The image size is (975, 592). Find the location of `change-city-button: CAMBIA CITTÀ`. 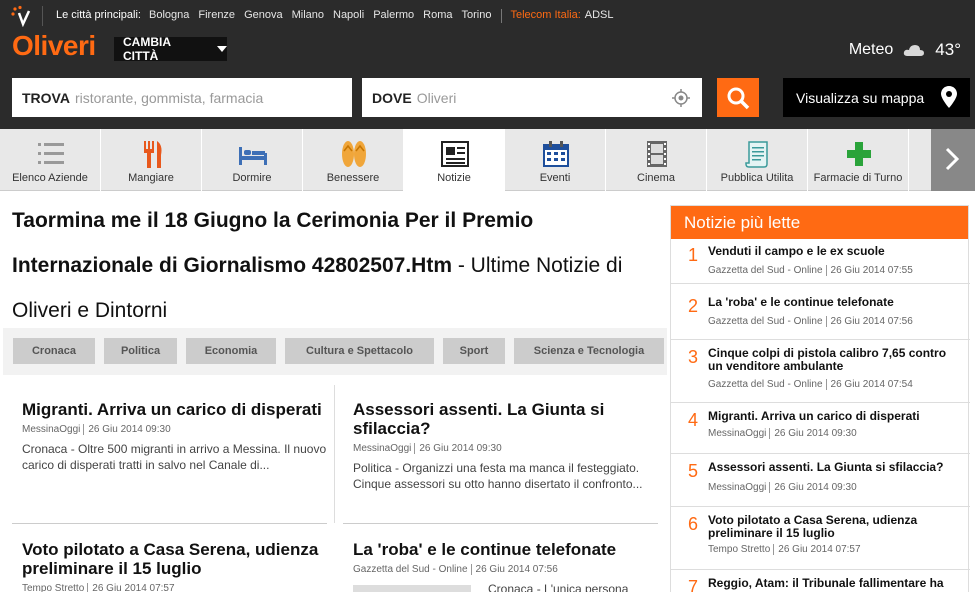

change-city-button: CAMBIA CITTÀ is located at coordinates (170, 49).